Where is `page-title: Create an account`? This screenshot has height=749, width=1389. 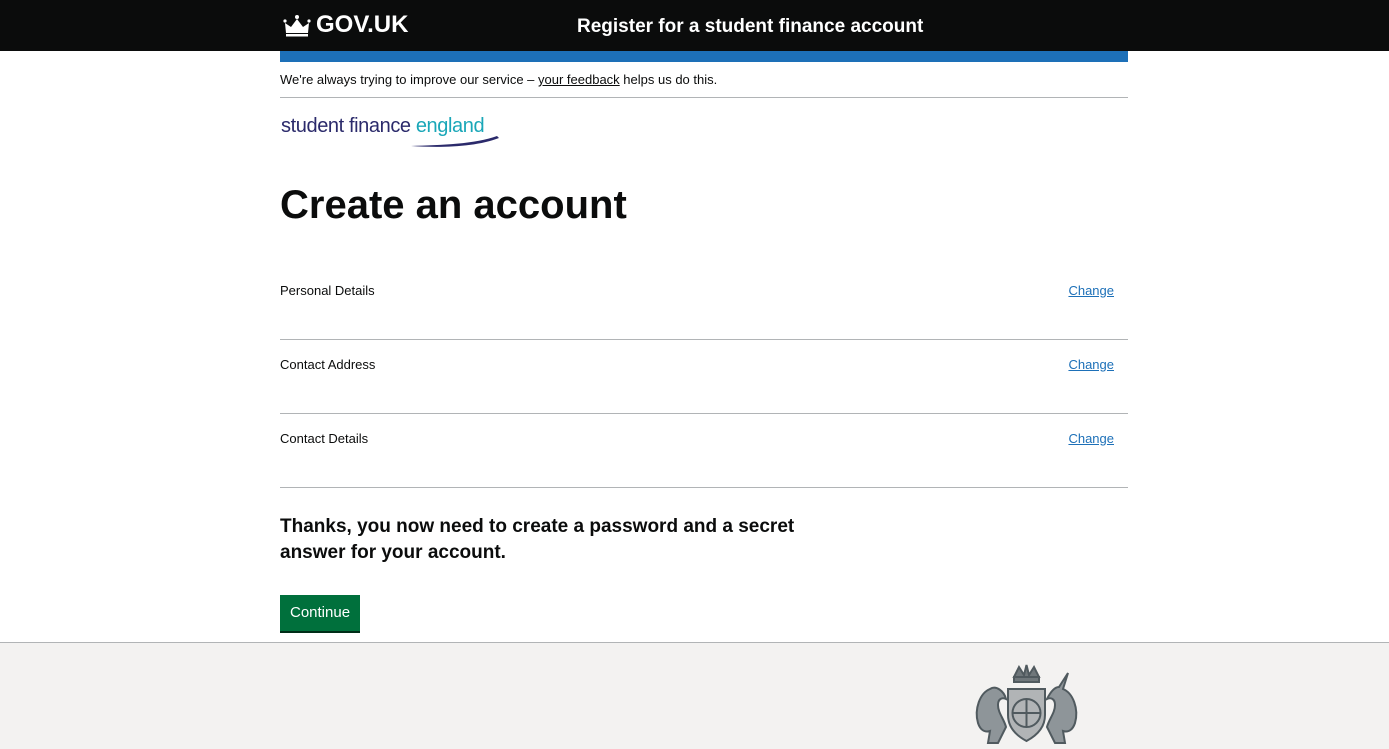
page-title: Create an account is located at coordinates (453, 205).